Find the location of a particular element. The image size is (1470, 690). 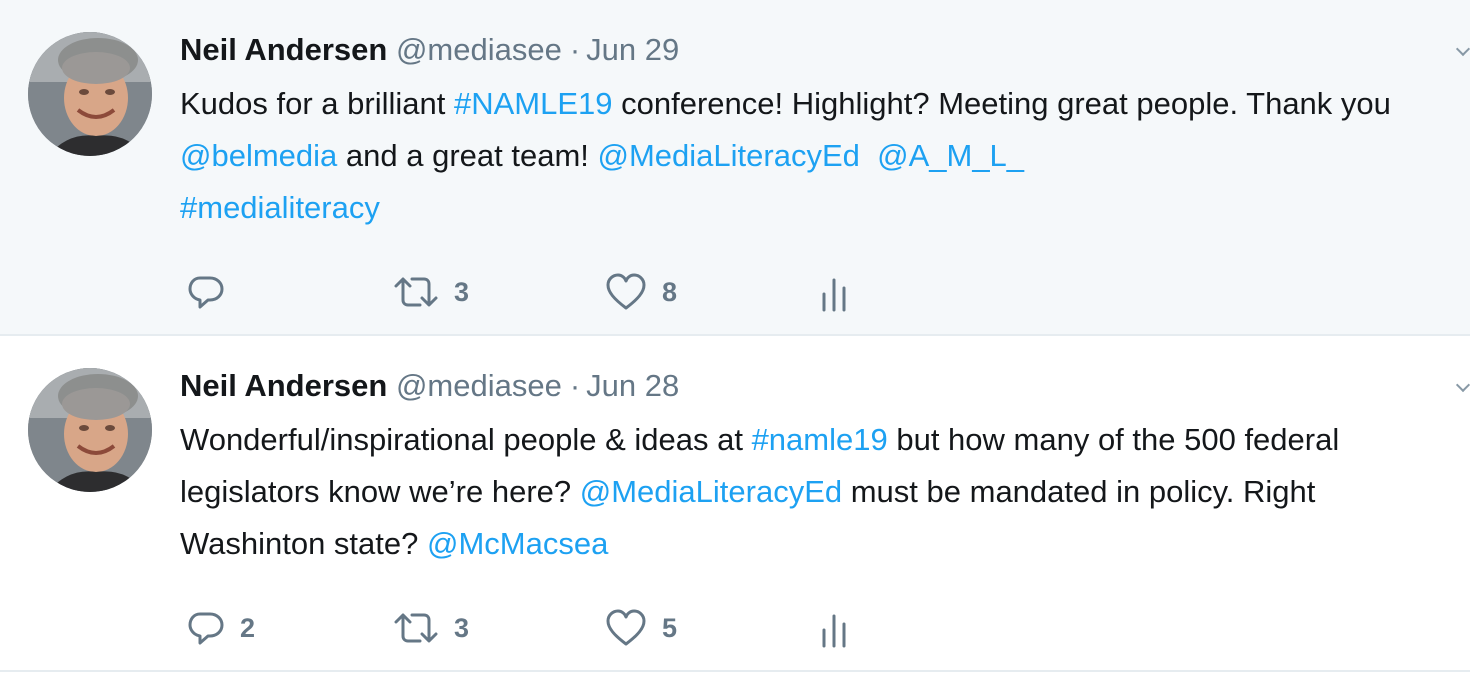

text-segment: and a great team! is located at coordinates (467, 155).